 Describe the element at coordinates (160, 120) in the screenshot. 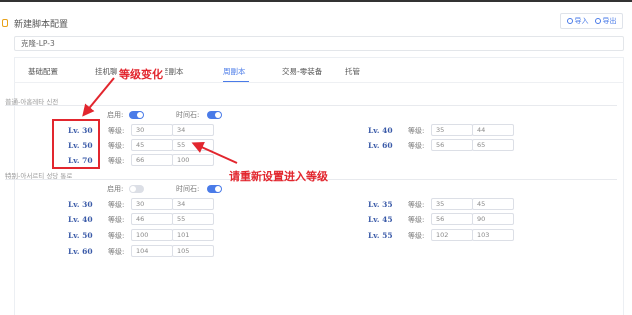

I see `annotation-arrows` at that location.